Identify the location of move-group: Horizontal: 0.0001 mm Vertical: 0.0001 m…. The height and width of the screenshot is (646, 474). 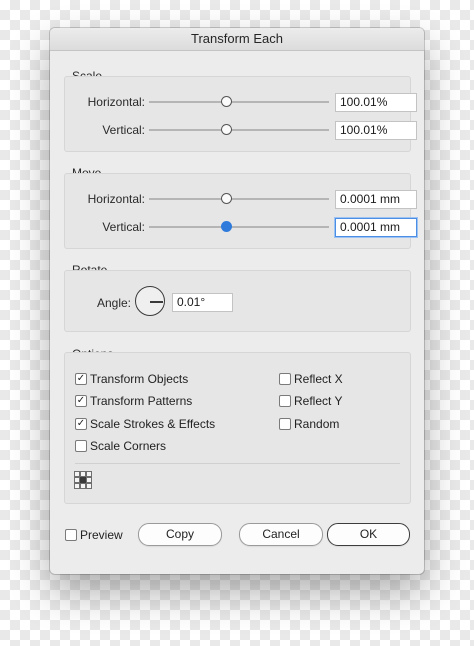
(240, 211).